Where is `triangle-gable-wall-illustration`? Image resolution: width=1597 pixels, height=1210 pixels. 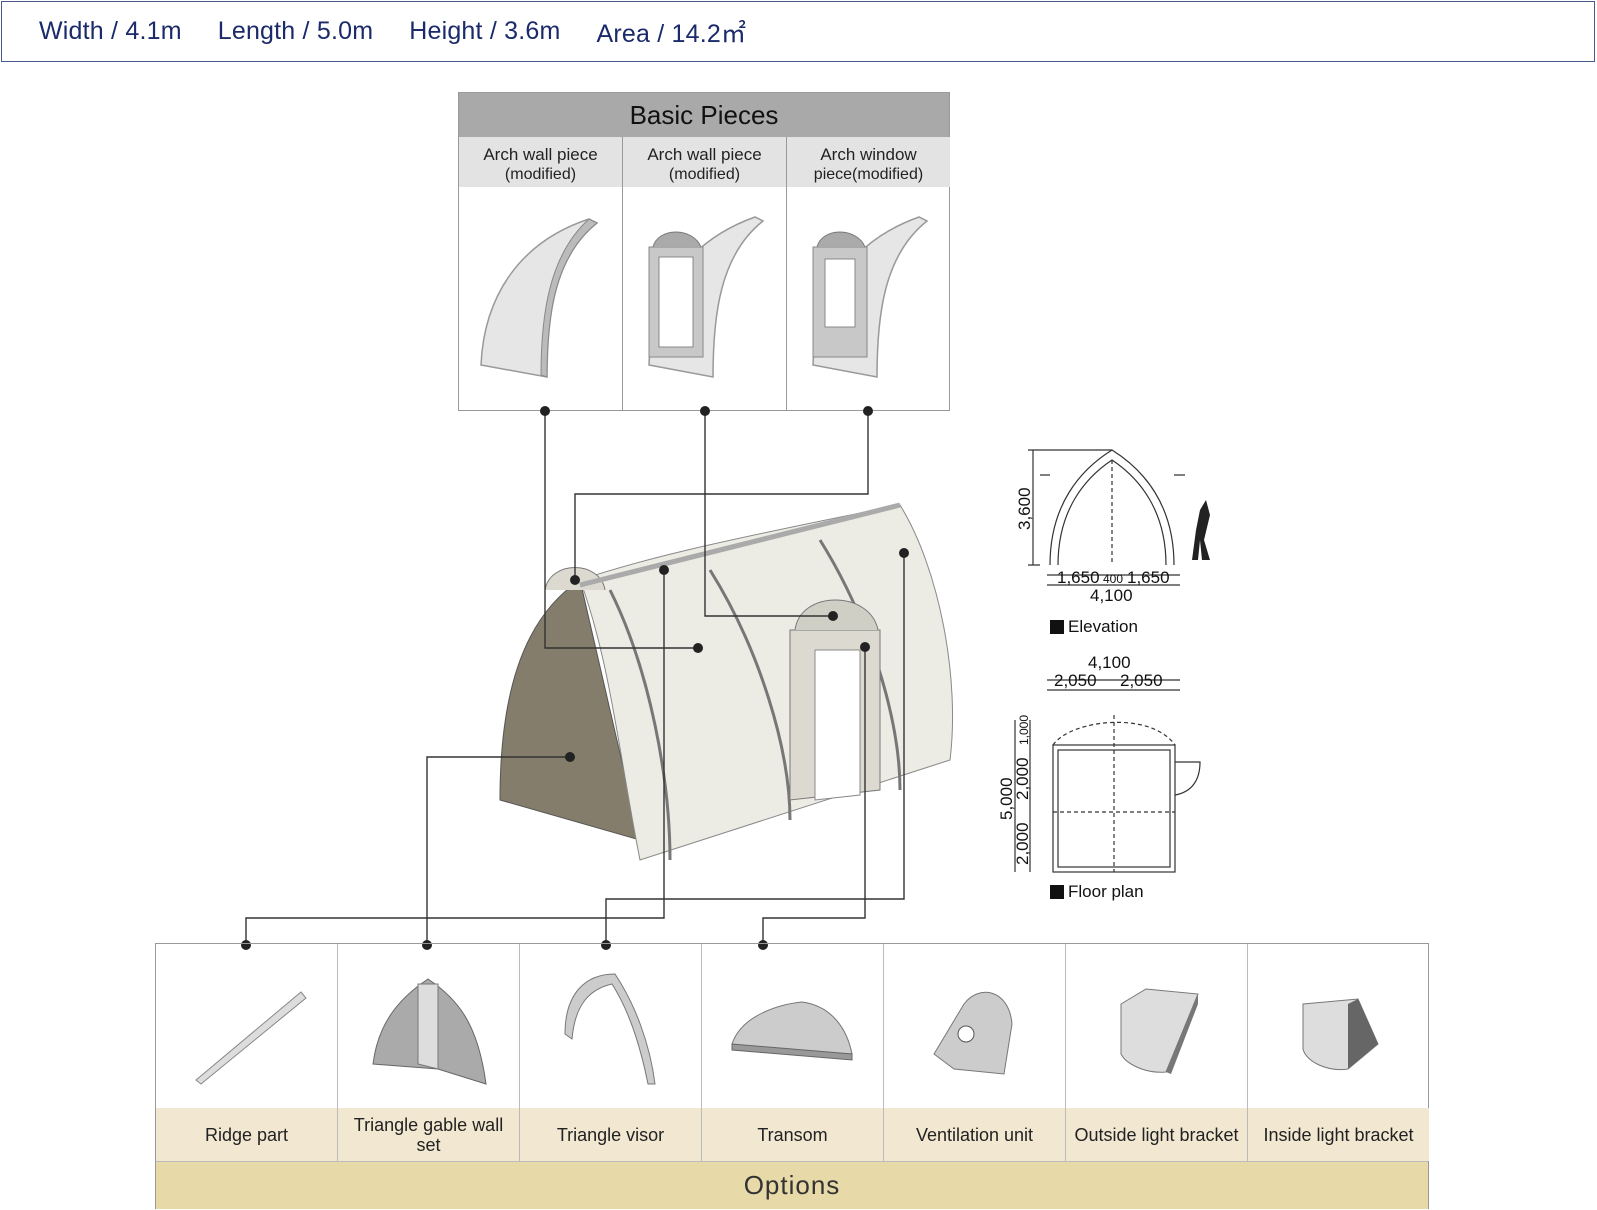
triangle-gable-wall-illustration is located at coordinates (428, 1026).